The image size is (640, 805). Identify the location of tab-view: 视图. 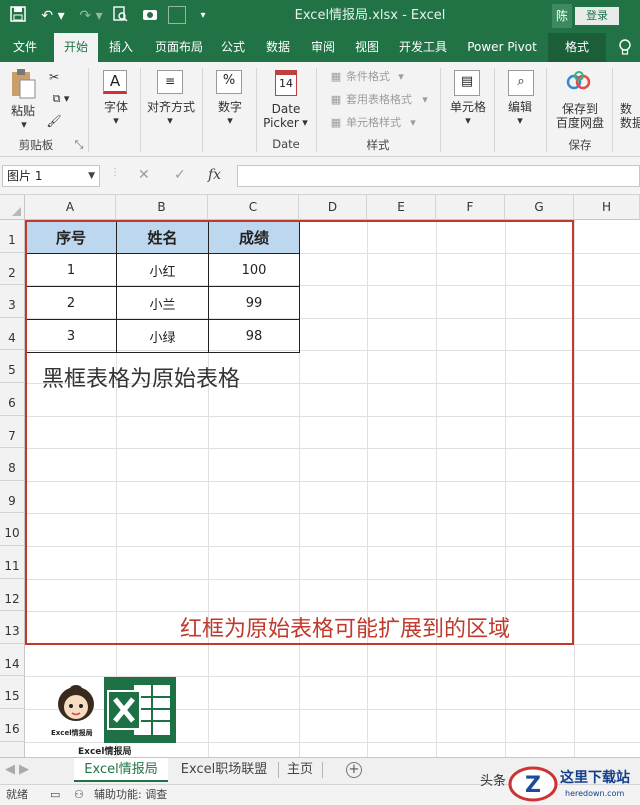
(367, 47).